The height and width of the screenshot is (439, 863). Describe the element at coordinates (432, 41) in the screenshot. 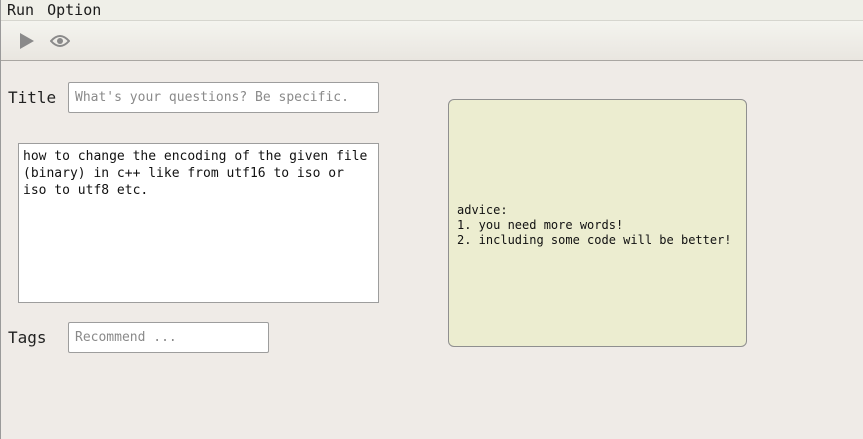

I see `toolbar` at that location.